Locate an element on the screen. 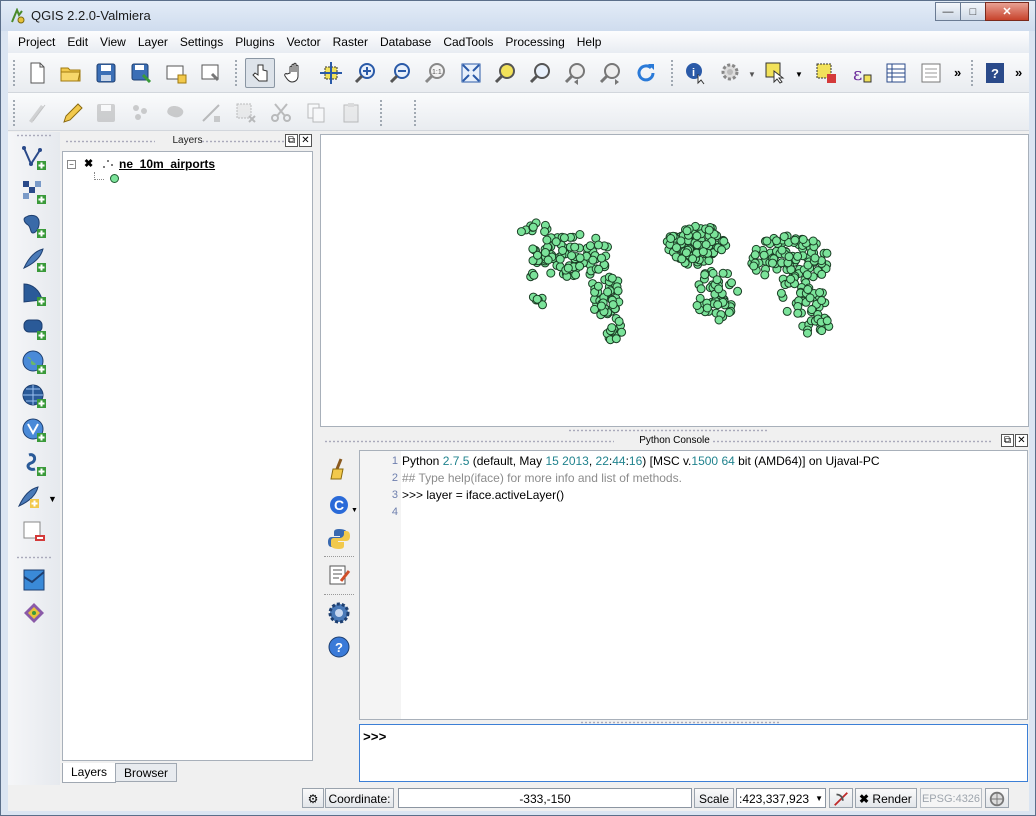 This screenshot has height=816, width=1036. menu-project: Project is located at coordinates (36, 42).